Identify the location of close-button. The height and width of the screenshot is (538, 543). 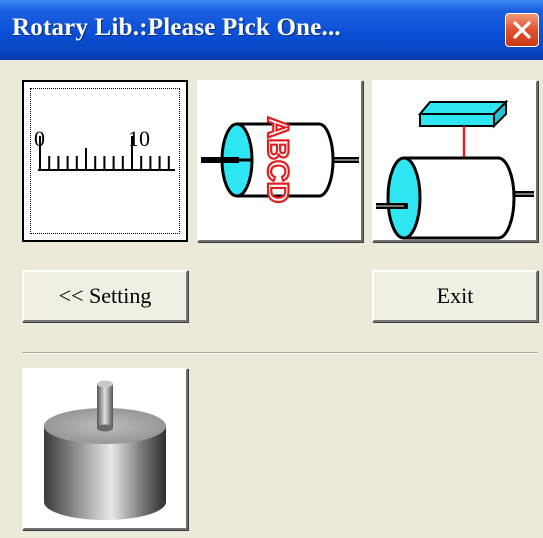
(522, 30).